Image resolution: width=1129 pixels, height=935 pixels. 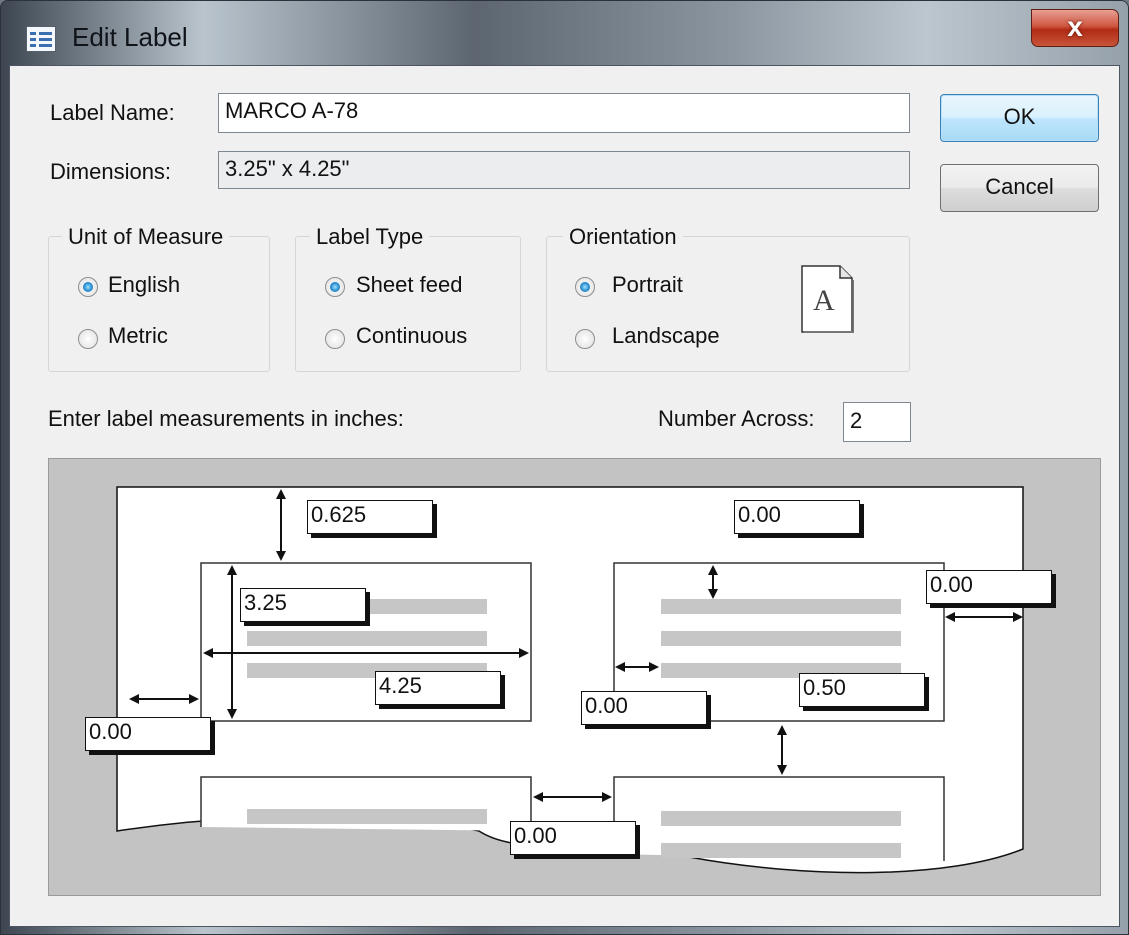 I want to click on window-title: Edit Label, so click(x=130, y=37).